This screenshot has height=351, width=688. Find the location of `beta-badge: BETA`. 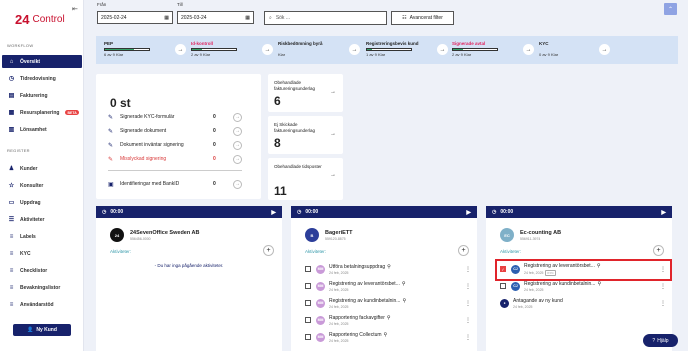

beta-badge: BETA is located at coordinates (72, 112).